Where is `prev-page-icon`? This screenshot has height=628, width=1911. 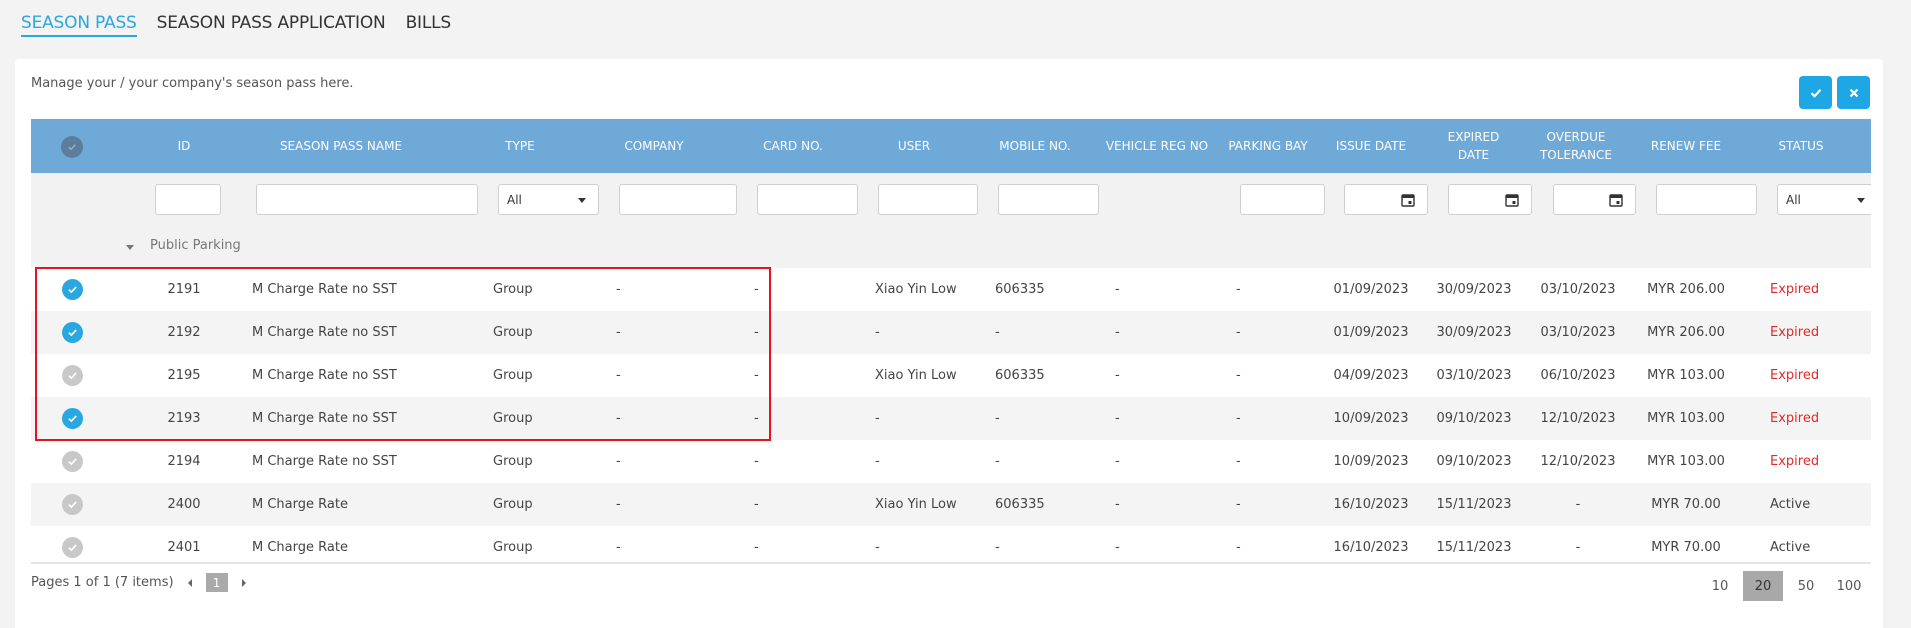
prev-page-icon is located at coordinates (189, 582).